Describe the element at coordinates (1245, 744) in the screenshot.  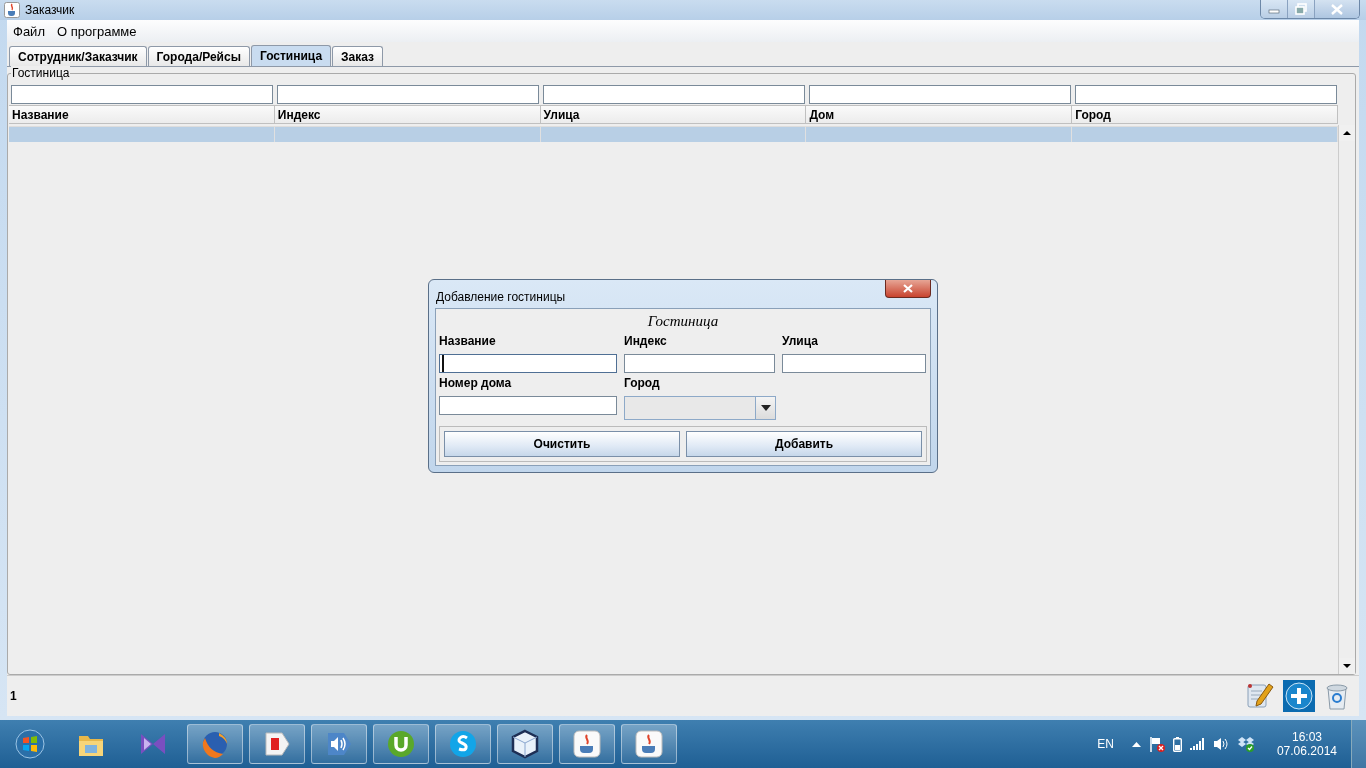
I see `box-icon` at that location.